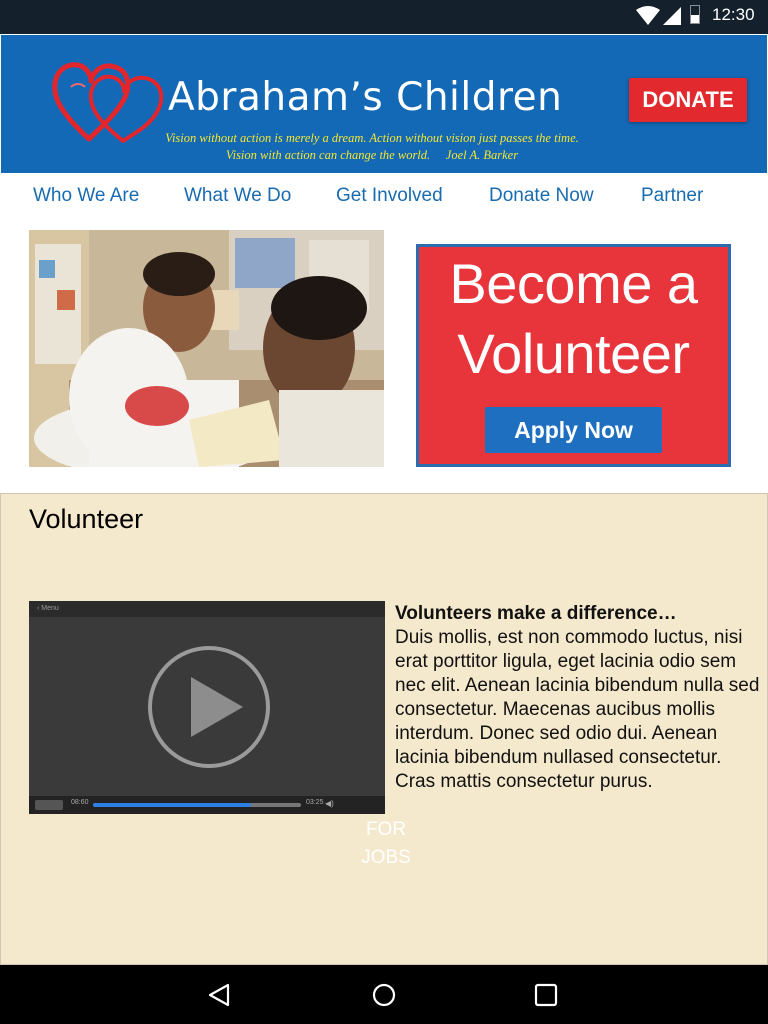 The width and height of the screenshot is (768, 1024). What do you see at coordinates (386, 844) in the screenshot?
I see `overlay-text: FOR JOBS` at bounding box center [386, 844].